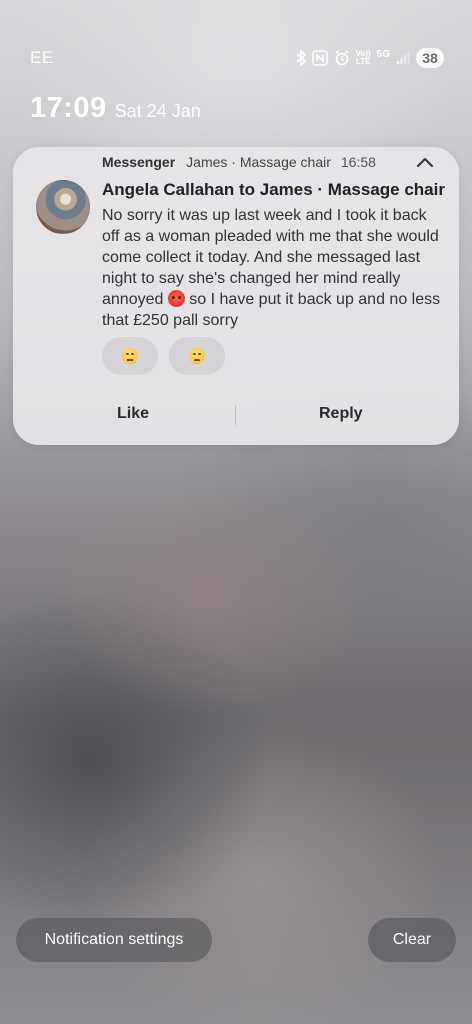  What do you see at coordinates (363, 57) in the screenshot?
I see `volte-icon: Vo)) LTE` at bounding box center [363, 57].